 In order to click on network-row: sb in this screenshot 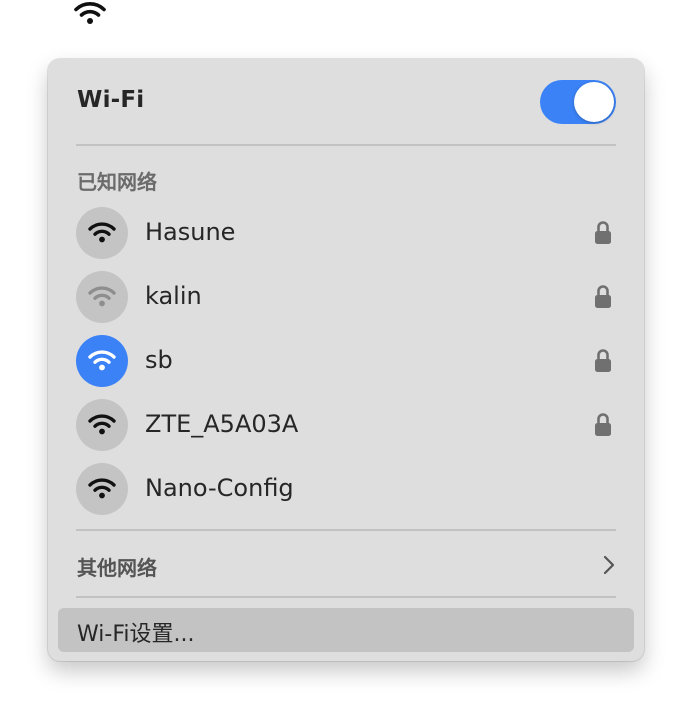, I will do `click(346, 361)`.